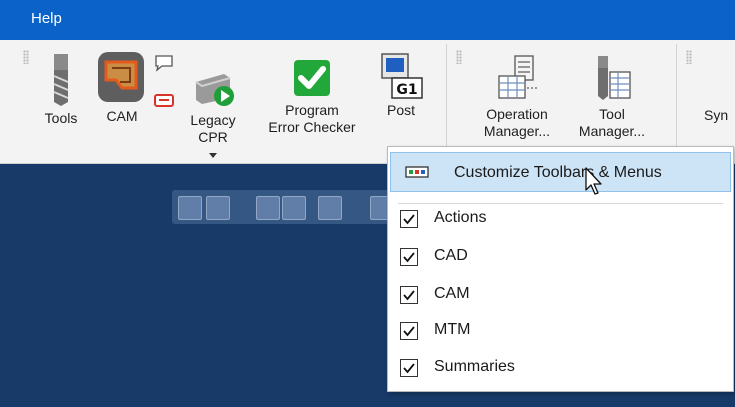 The height and width of the screenshot is (407, 735). I want to click on cad-checkbox, so click(409, 257).